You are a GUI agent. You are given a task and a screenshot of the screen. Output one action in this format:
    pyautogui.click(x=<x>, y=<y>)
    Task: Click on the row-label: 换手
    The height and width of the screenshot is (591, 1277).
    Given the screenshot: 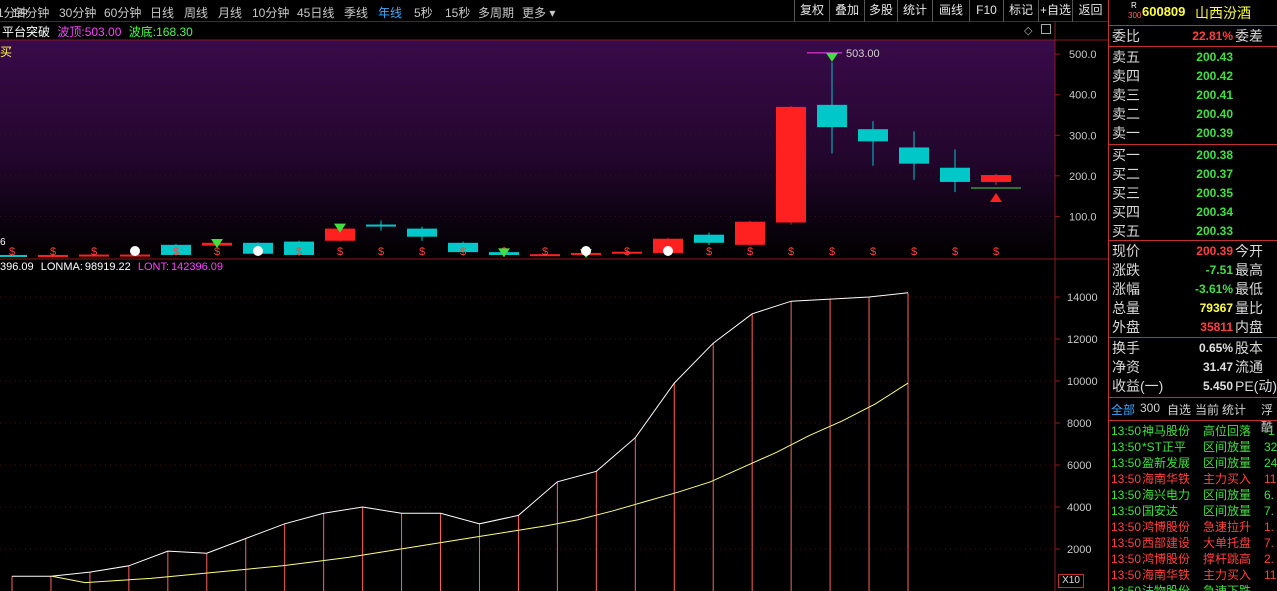 What is the action you would take?
    pyautogui.click(x=1126, y=348)
    